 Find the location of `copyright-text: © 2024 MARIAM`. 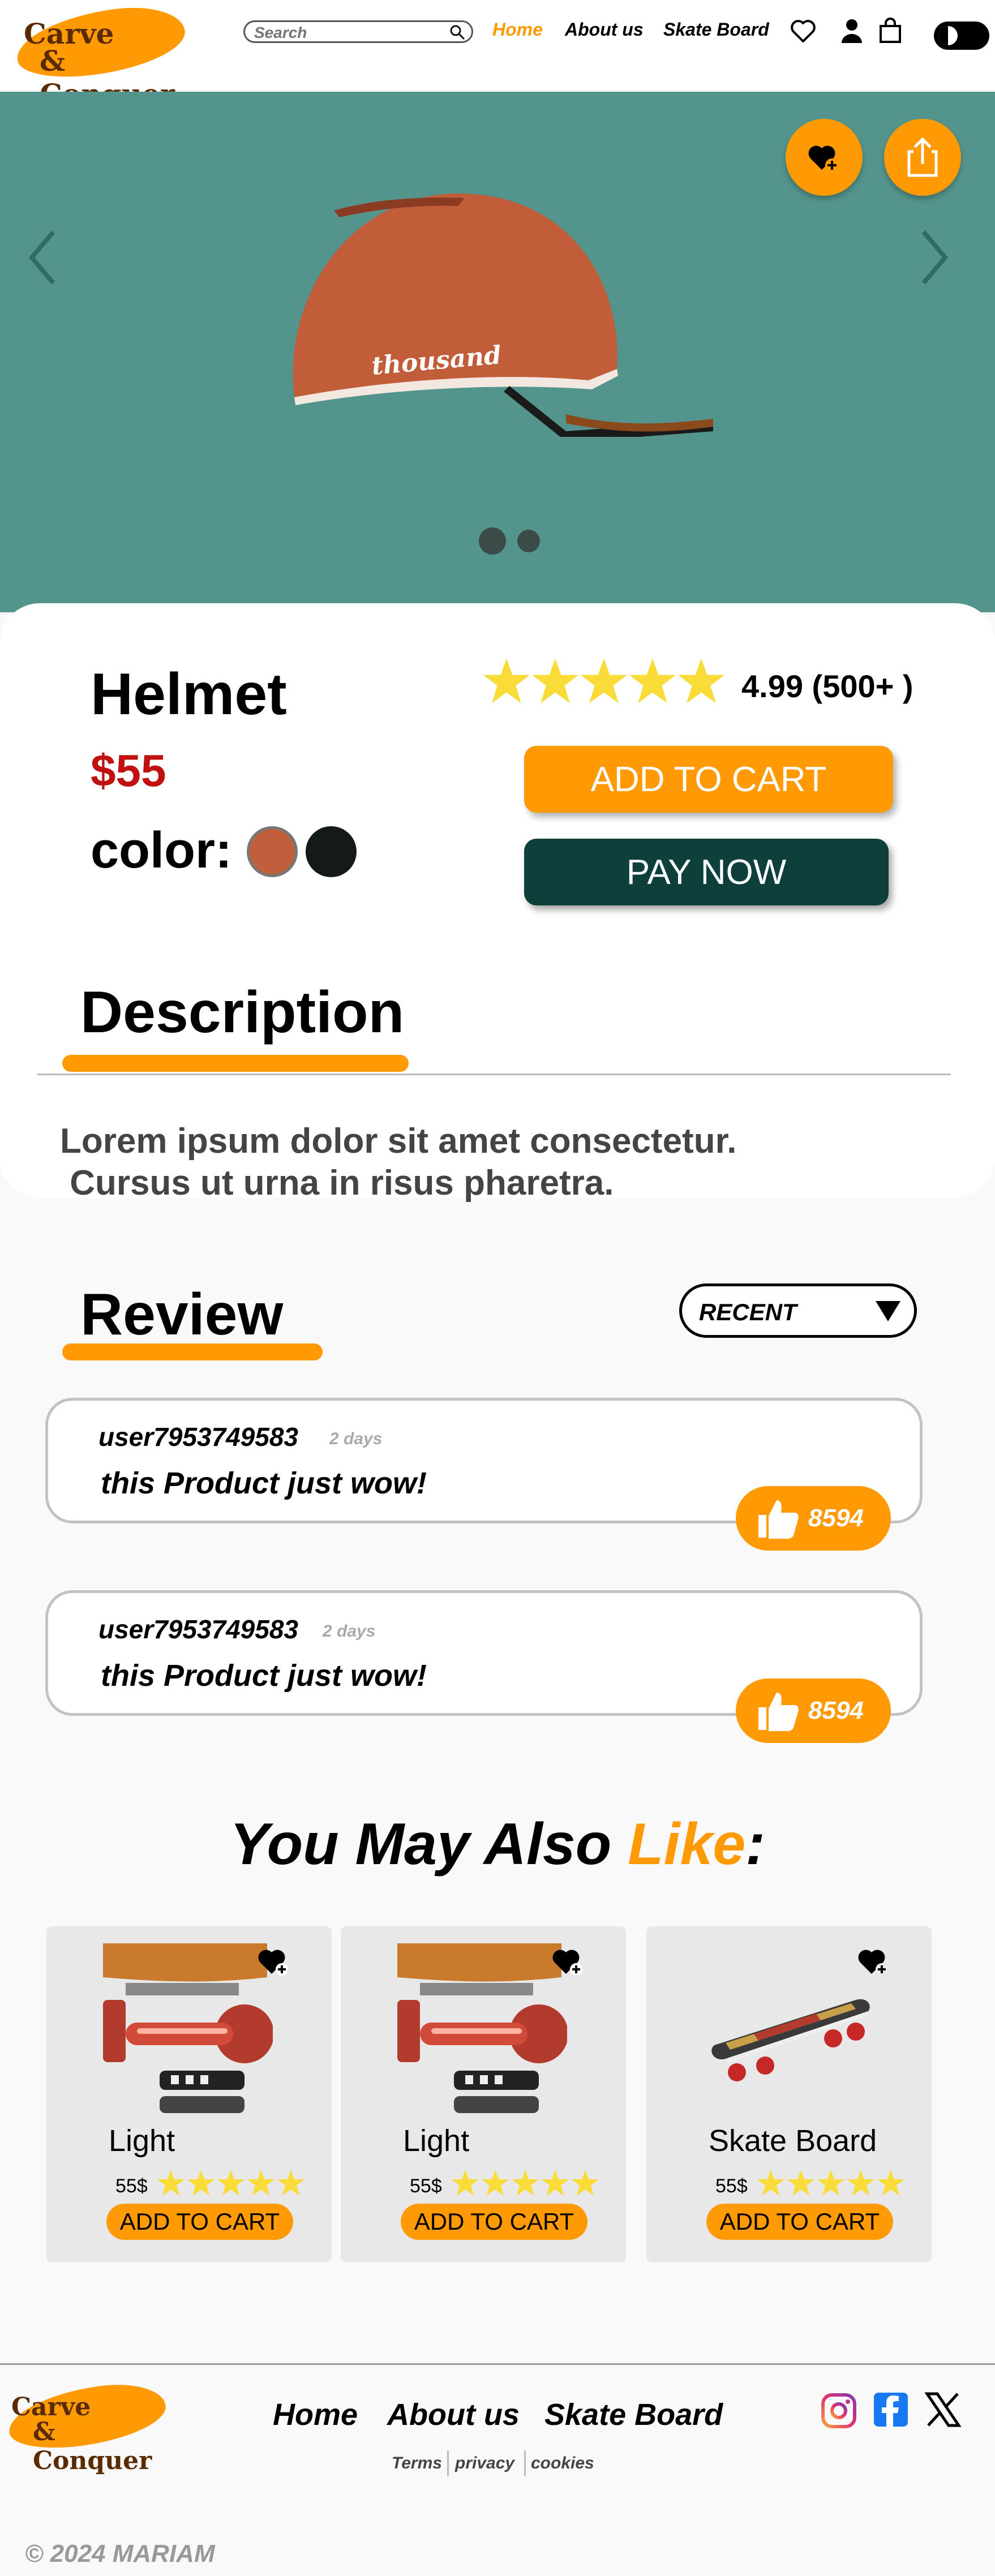

copyright-text: © 2024 MARIAM is located at coordinates (120, 2554).